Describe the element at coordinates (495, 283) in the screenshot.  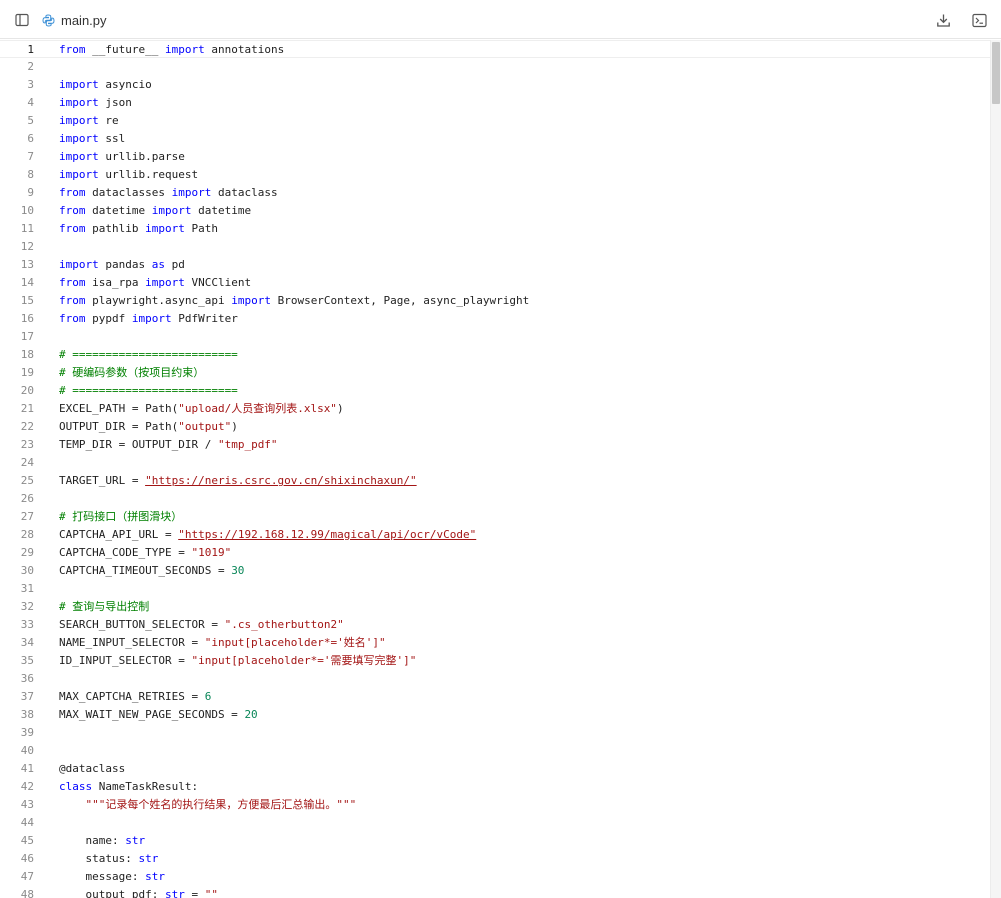
I see `code-line: 14 from isa_rpa import VNCClient` at that location.